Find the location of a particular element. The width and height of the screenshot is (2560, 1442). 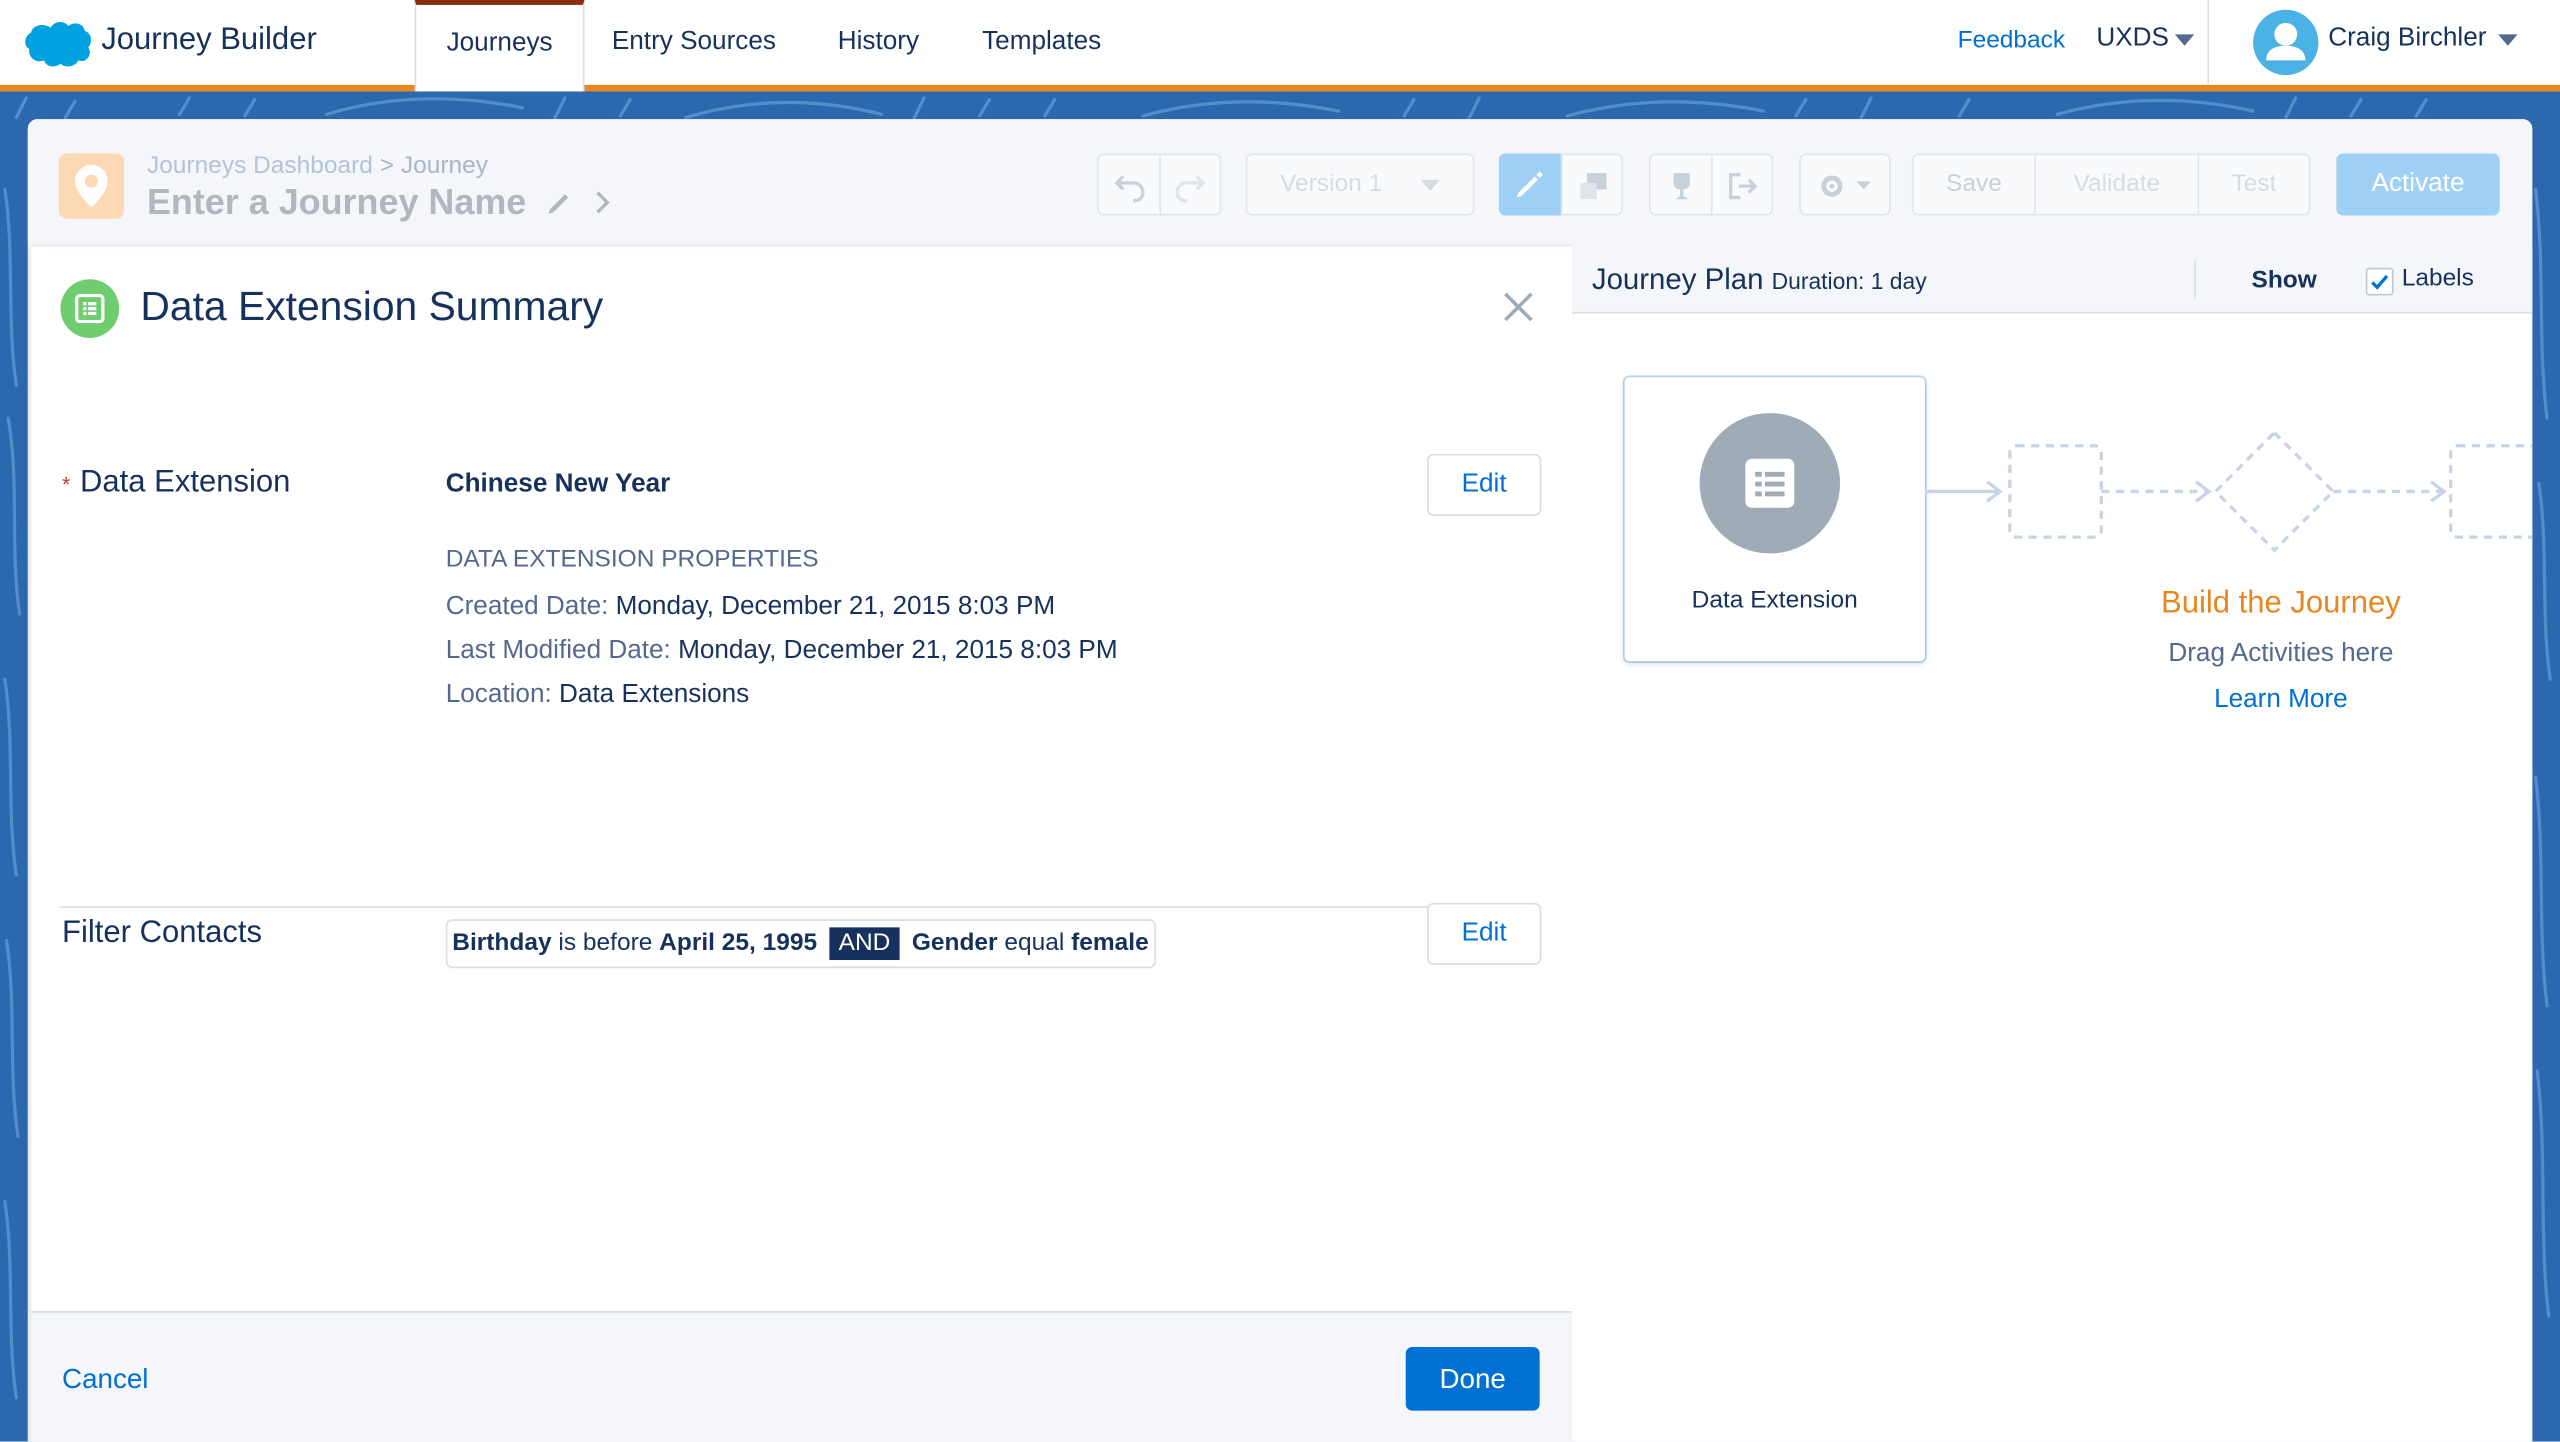

close-icon is located at coordinates (1518, 307).